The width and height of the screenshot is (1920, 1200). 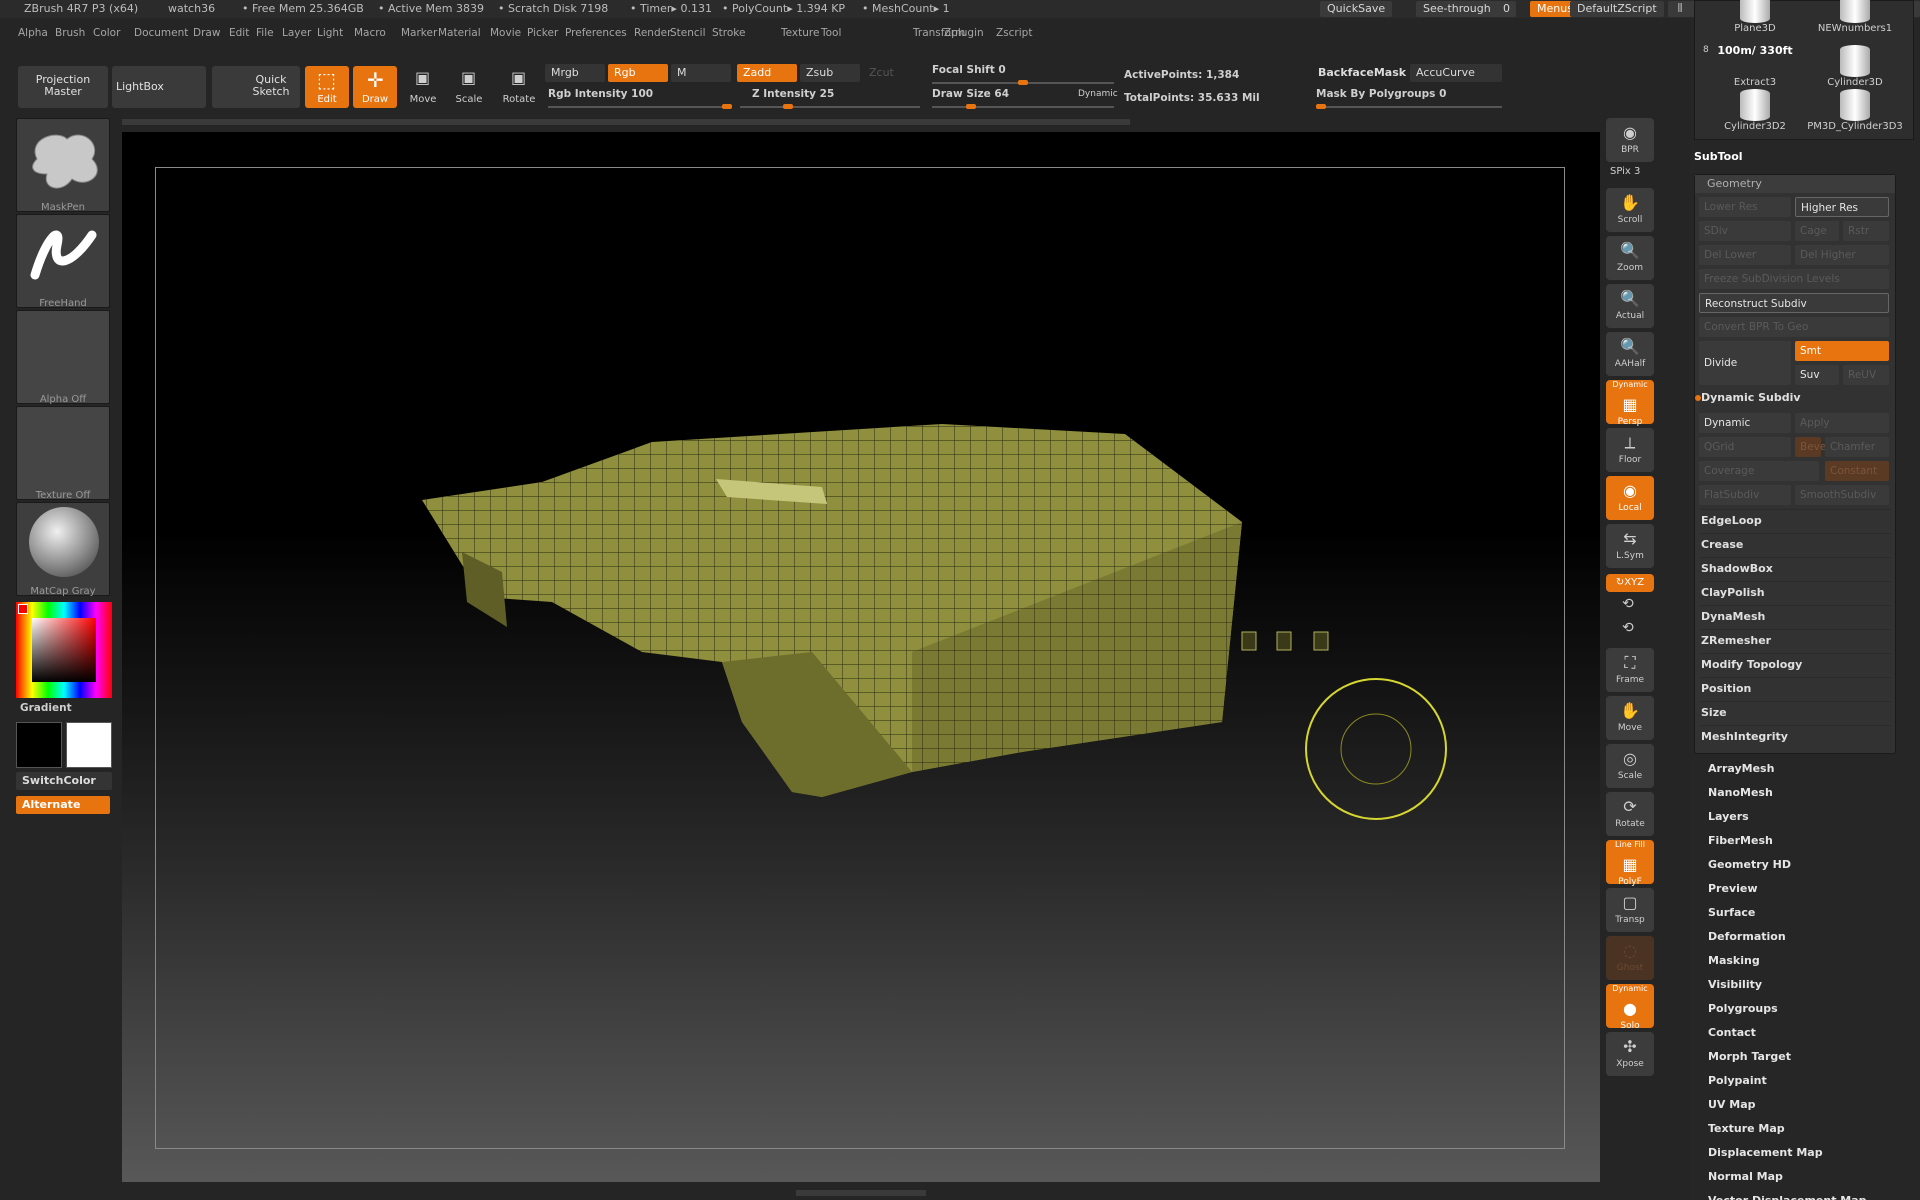 I want to click on mrgb-button: Mrgb, so click(x=575, y=73).